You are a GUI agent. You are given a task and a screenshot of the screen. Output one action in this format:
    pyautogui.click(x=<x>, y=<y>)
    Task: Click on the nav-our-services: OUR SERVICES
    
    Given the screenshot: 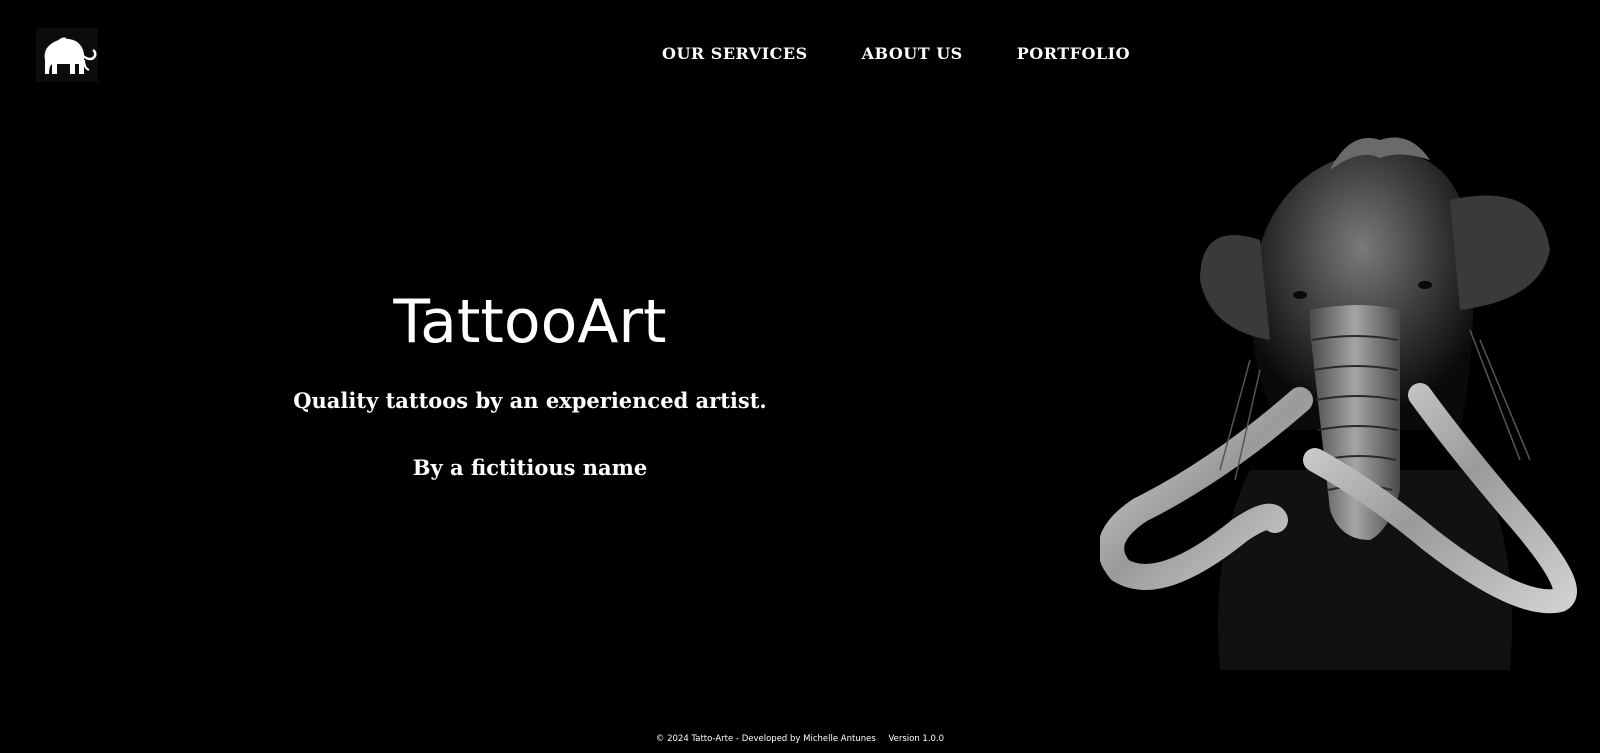 What is the action you would take?
    pyautogui.click(x=735, y=53)
    